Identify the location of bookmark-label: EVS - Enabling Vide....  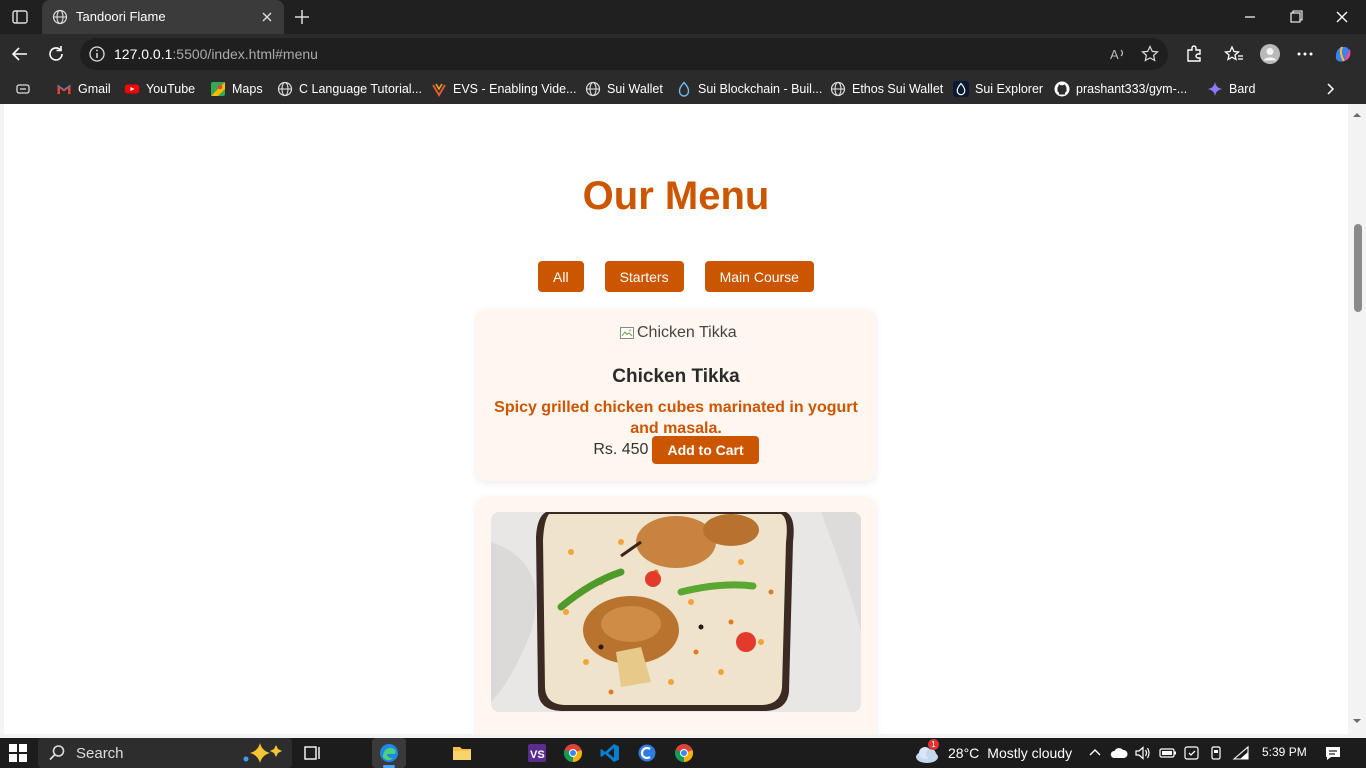
(515, 89).